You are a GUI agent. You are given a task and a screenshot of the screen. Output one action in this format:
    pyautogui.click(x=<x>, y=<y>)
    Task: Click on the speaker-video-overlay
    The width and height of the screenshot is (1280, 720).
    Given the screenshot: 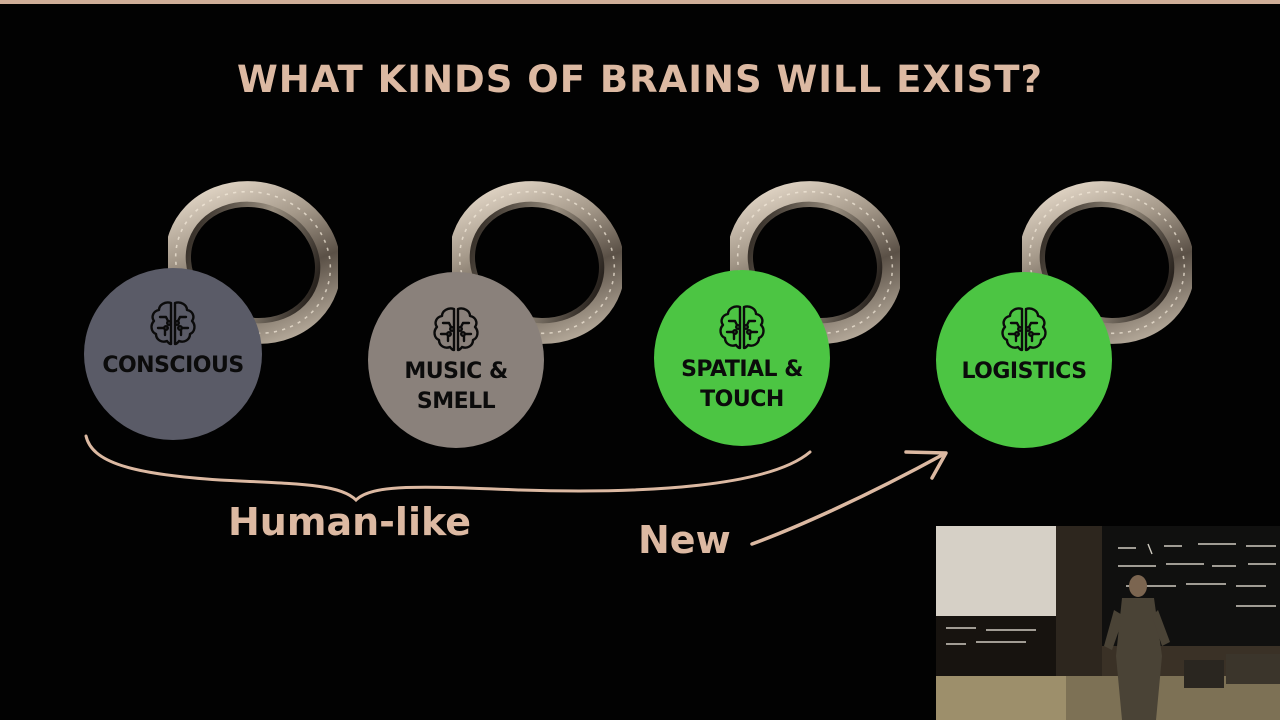 What is the action you would take?
    pyautogui.click(x=1108, y=623)
    